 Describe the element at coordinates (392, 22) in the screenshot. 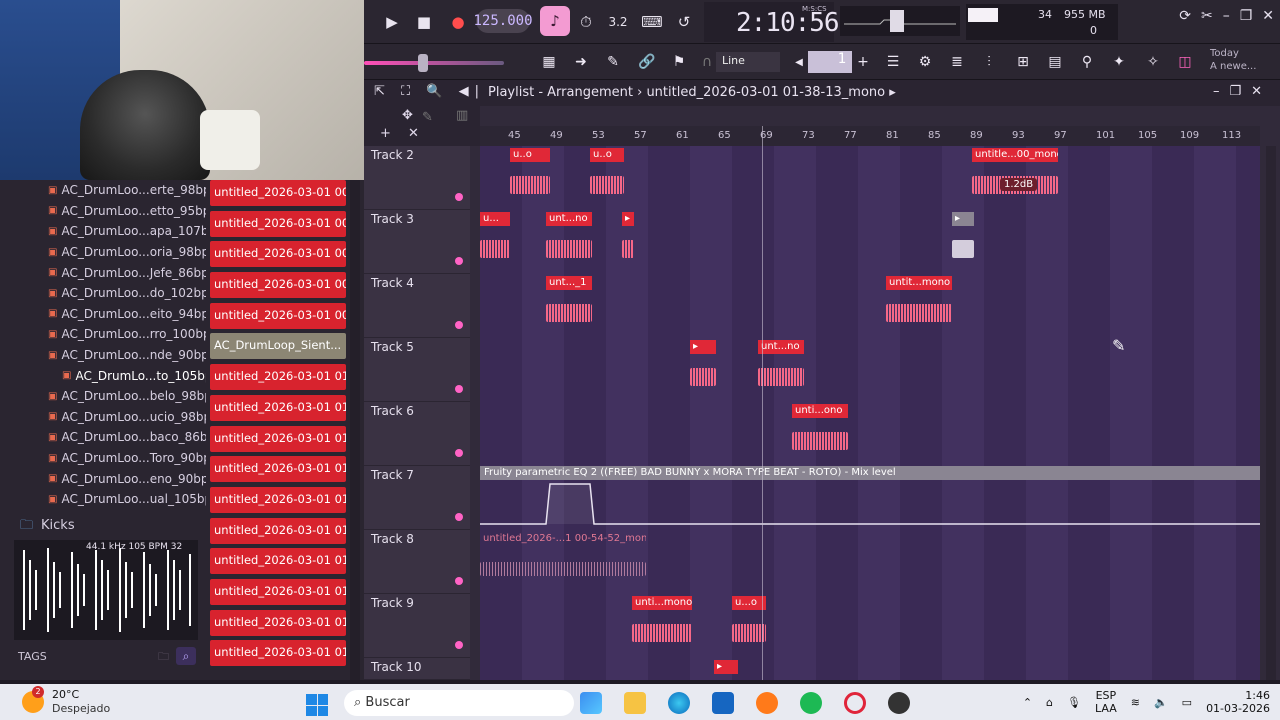

I see `play-button: ▶` at that location.